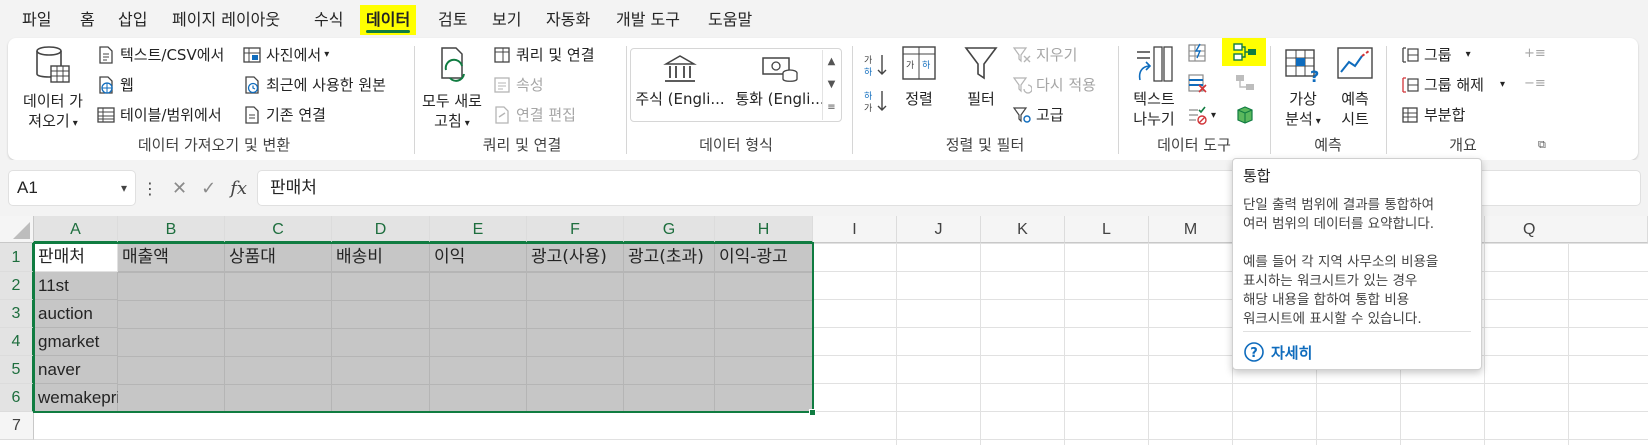 This screenshot has width=1648, height=445. I want to click on column-header-q: Q, so click(1566, 229).